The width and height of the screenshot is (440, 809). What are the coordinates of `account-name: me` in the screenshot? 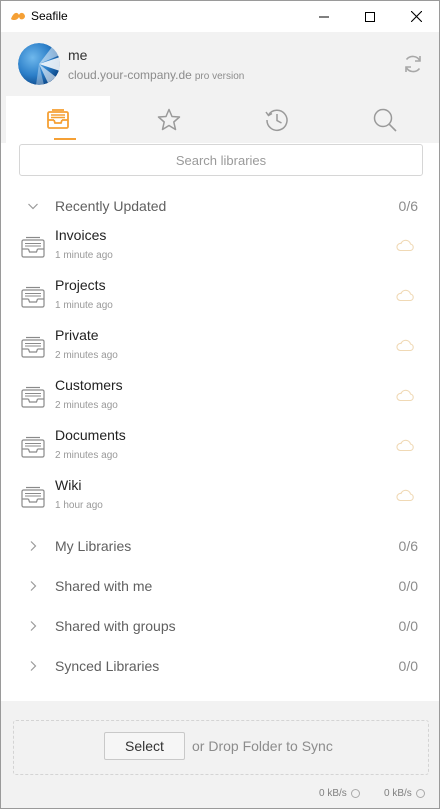 It's located at (78, 55).